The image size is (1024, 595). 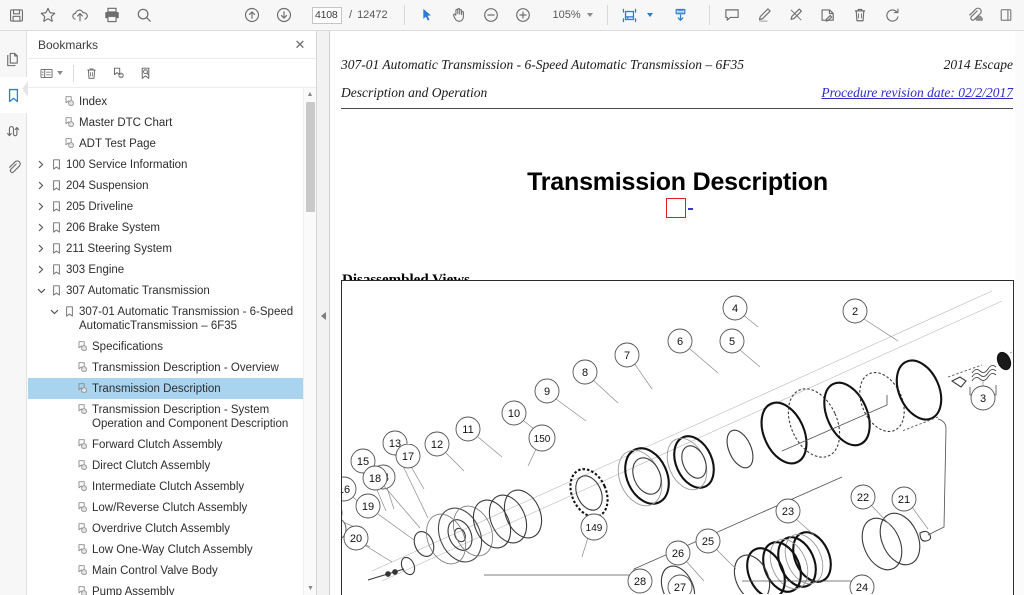 What do you see at coordinates (91, 73) in the screenshot?
I see `delete-bookmark-icon` at bounding box center [91, 73].